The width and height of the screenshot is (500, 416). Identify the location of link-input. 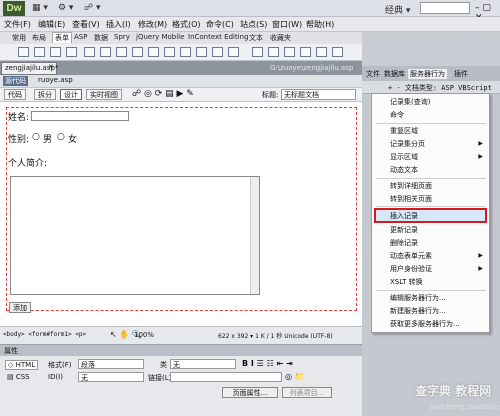
(226, 377).